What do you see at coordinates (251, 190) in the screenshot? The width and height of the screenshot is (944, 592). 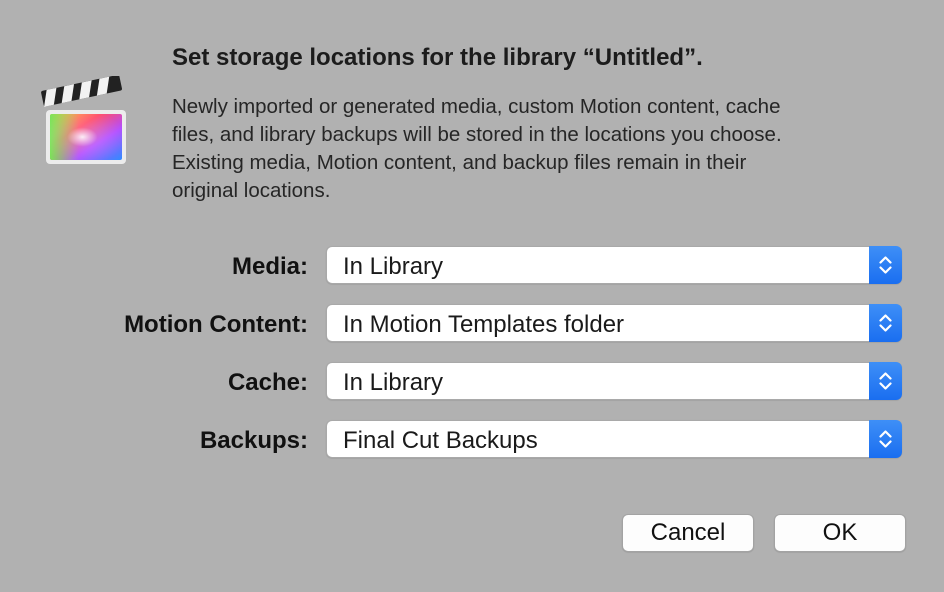 I see `message-line: original locations.` at bounding box center [251, 190].